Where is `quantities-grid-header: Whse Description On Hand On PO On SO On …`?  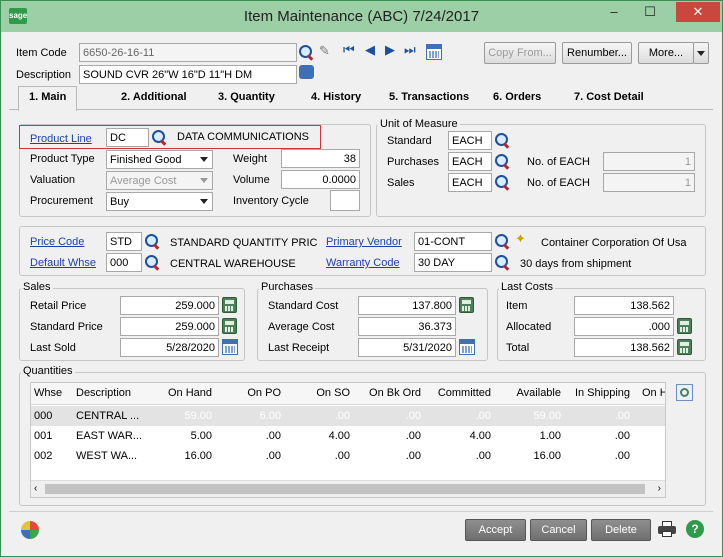 quantities-grid-header: Whse Description On Hand On PO On SO On … is located at coordinates (348, 394).